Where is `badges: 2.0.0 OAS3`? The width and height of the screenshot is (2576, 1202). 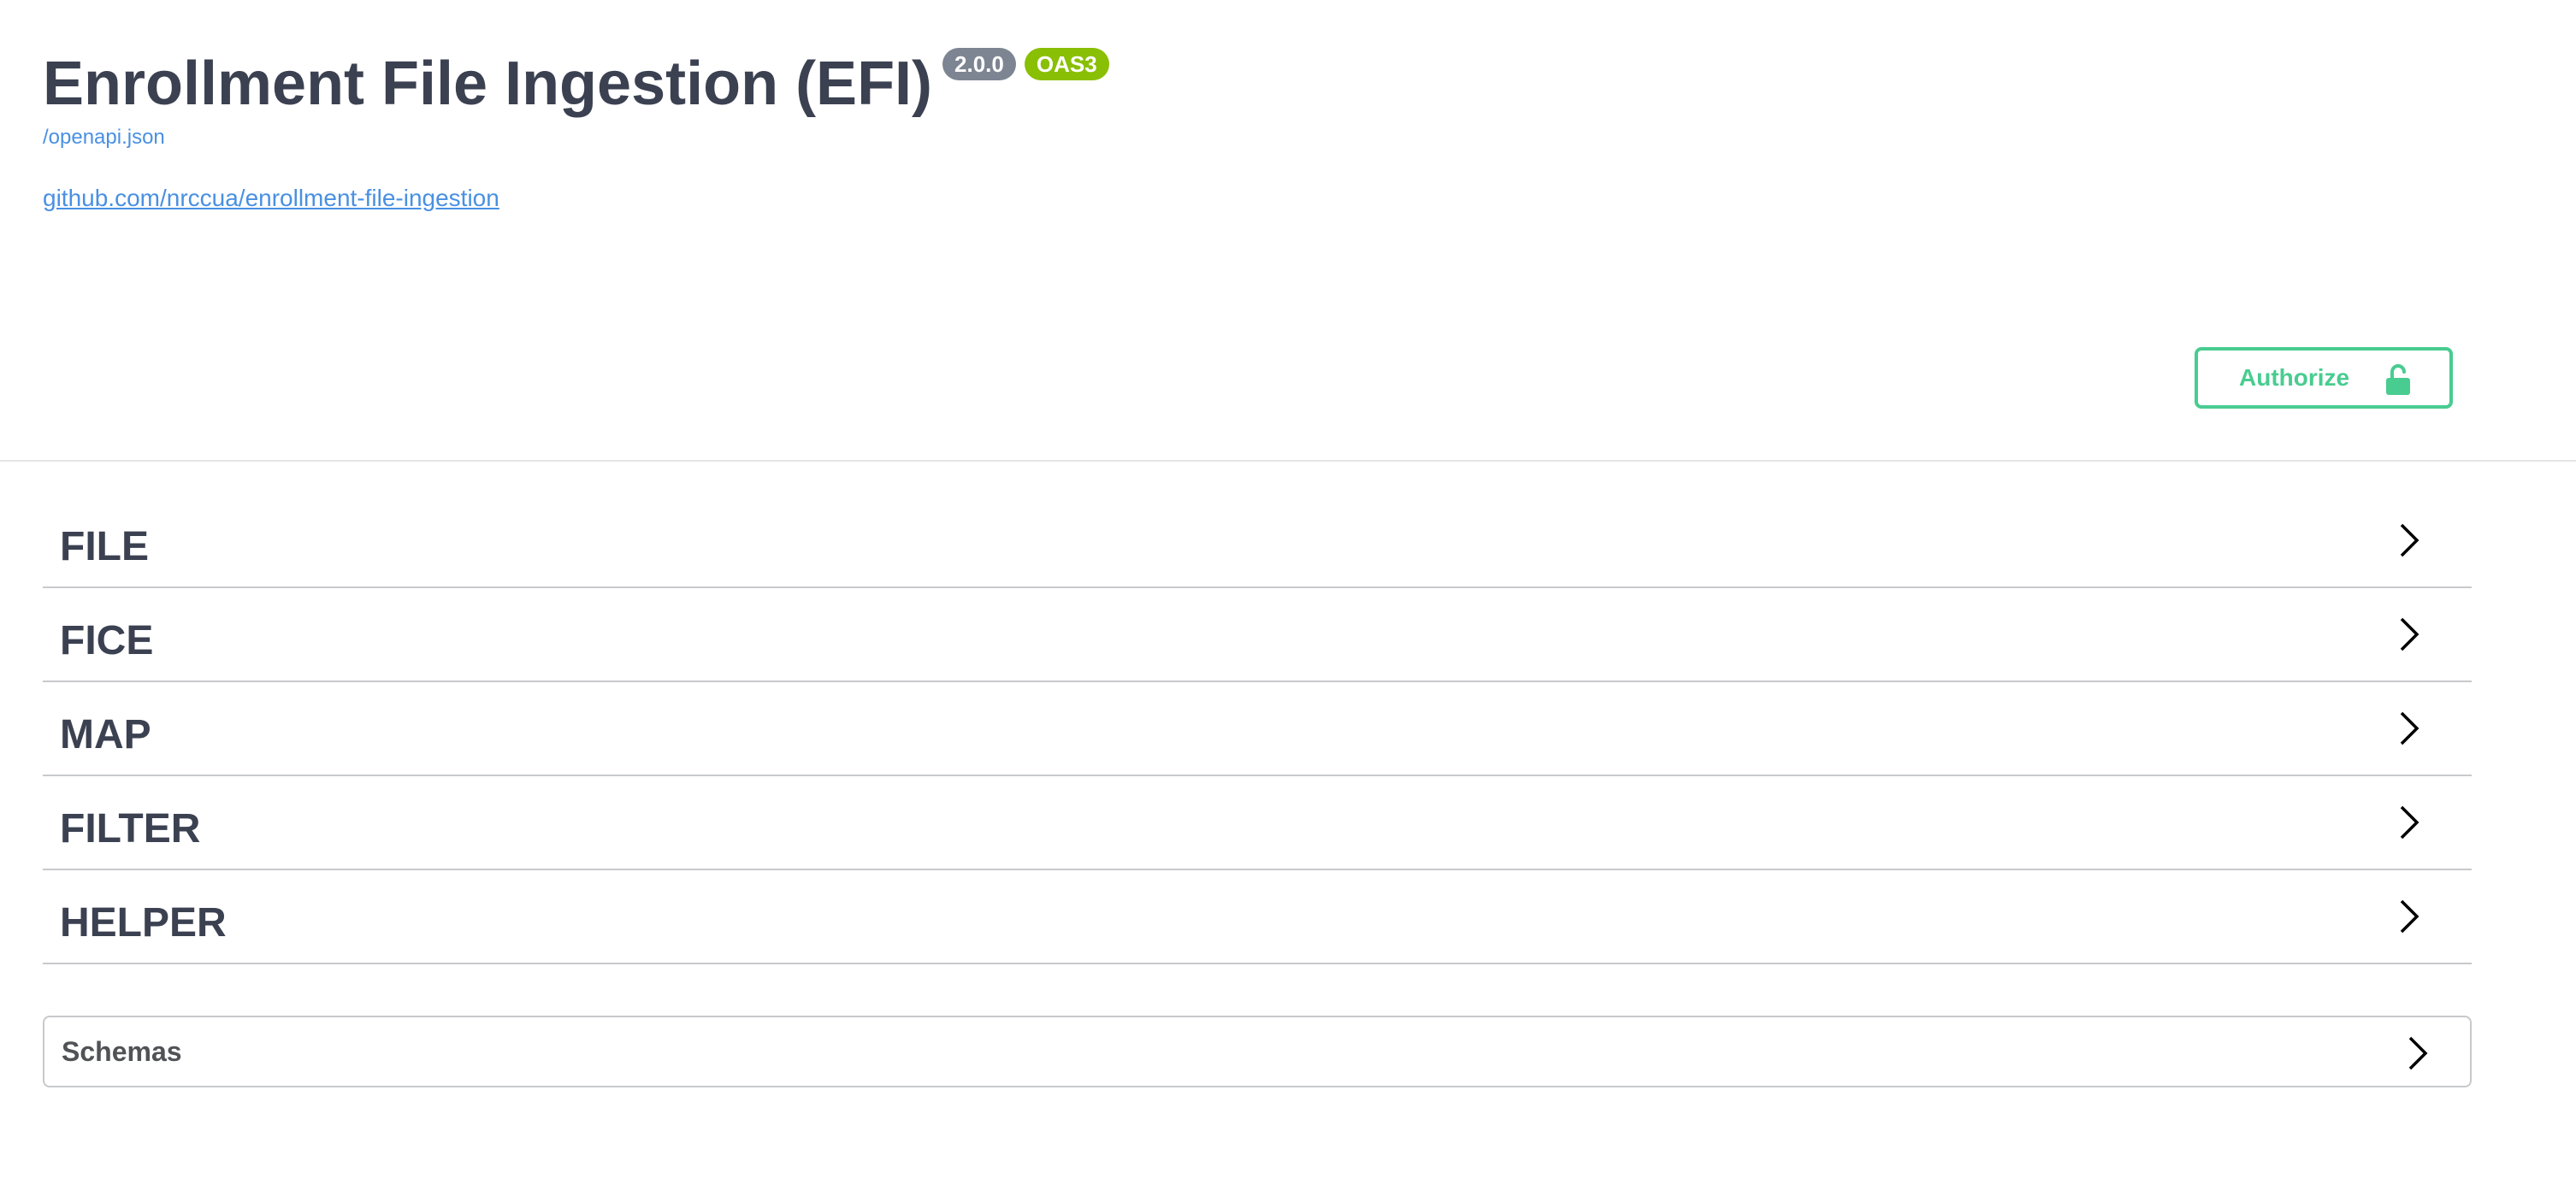
badges: 2.0.0 OAS3 is located at coordinates (1025, 64).